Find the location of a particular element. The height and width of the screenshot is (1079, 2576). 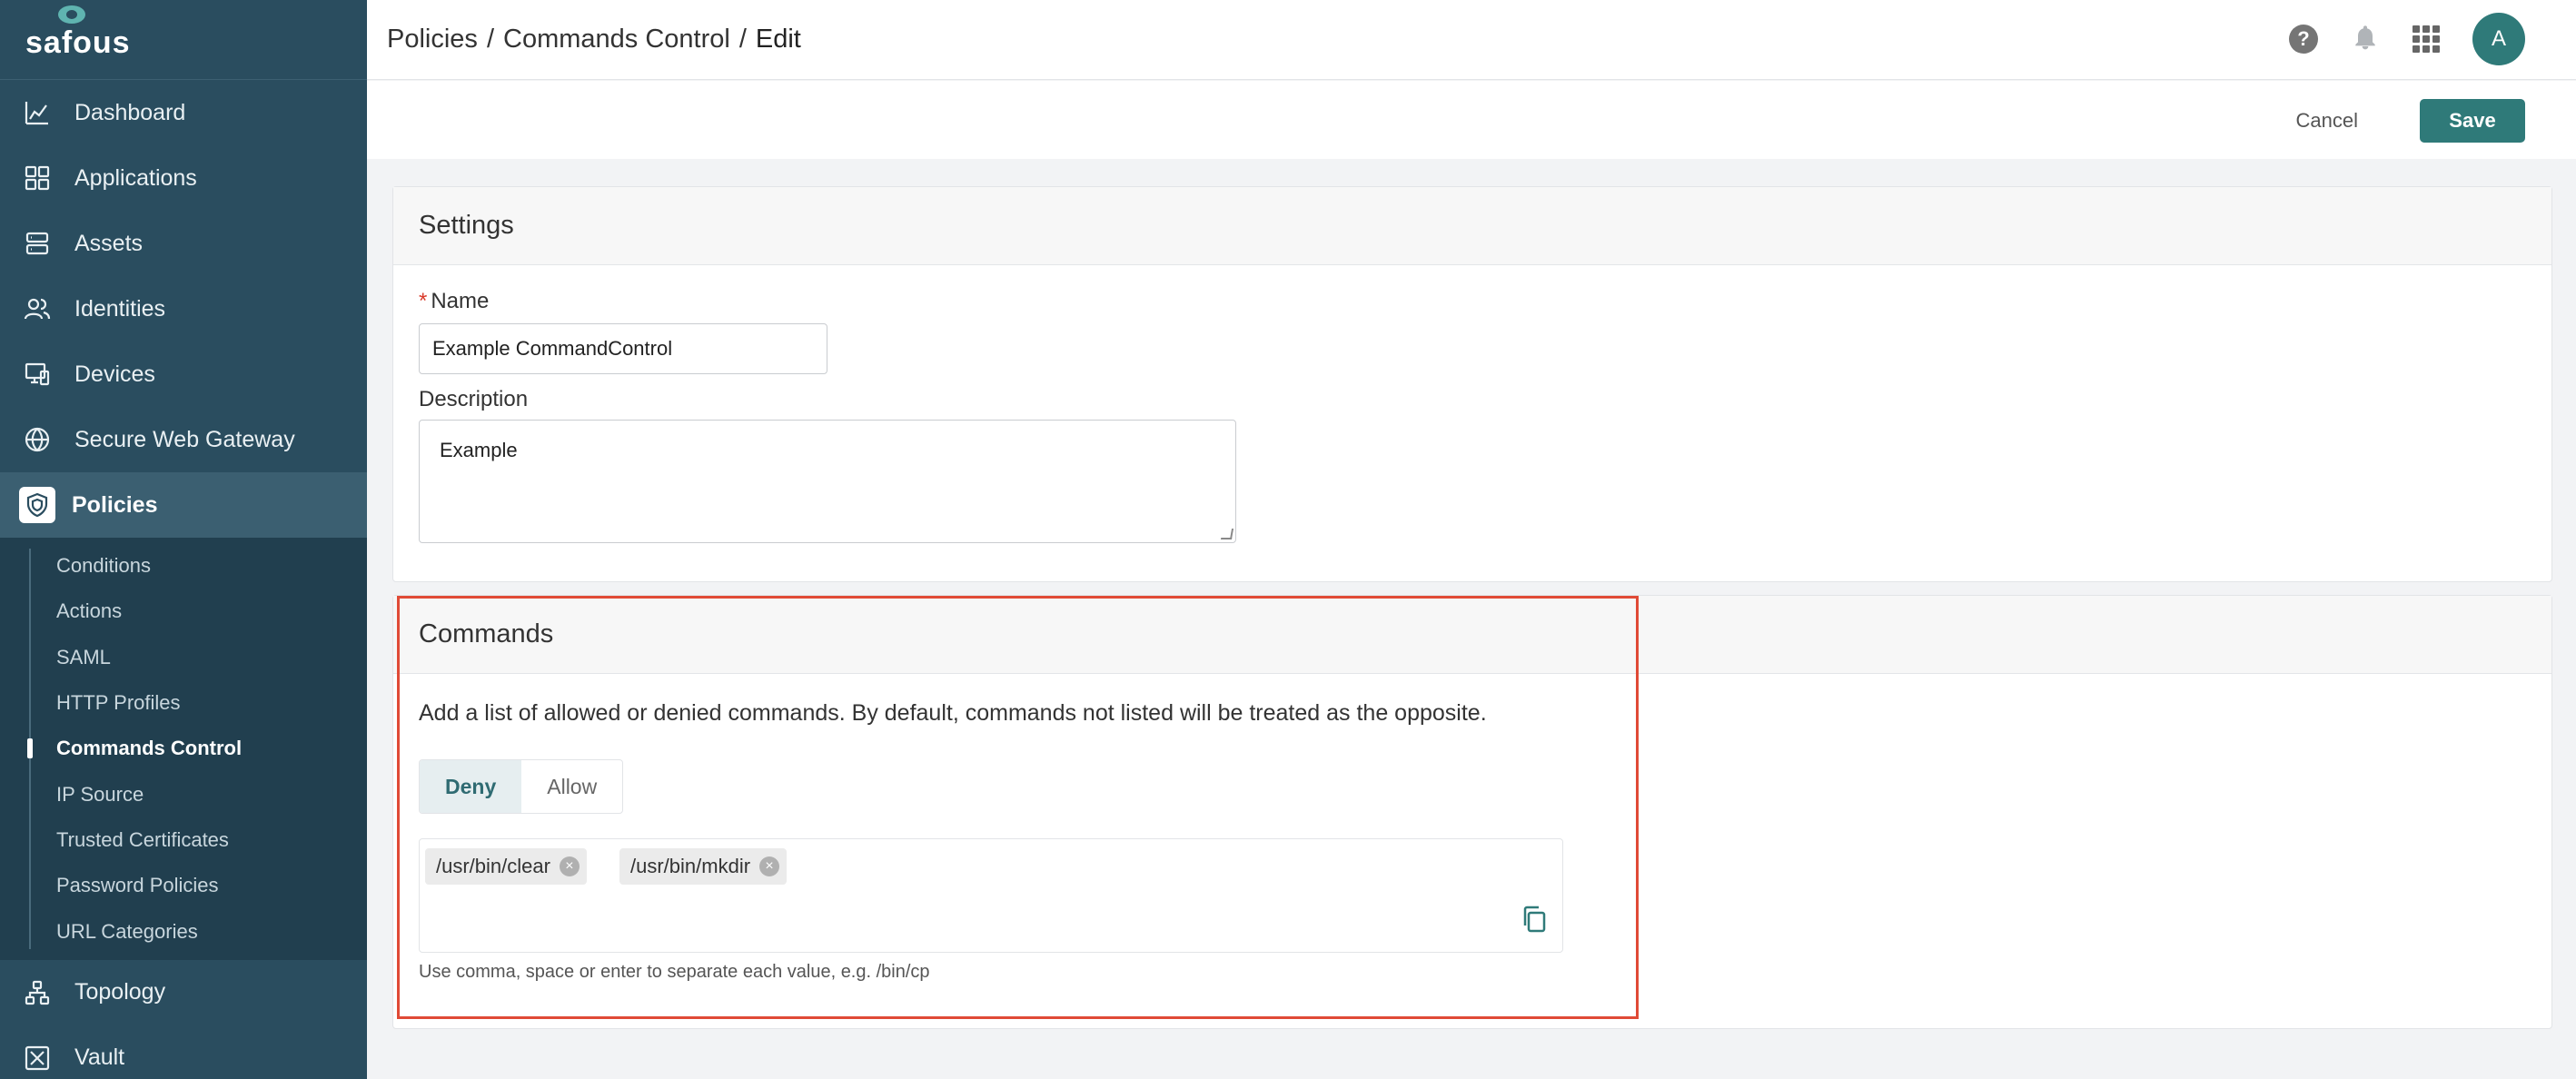

breadcrumb: Policies / Commands Control / Edit is located at coordinates (594, 39).